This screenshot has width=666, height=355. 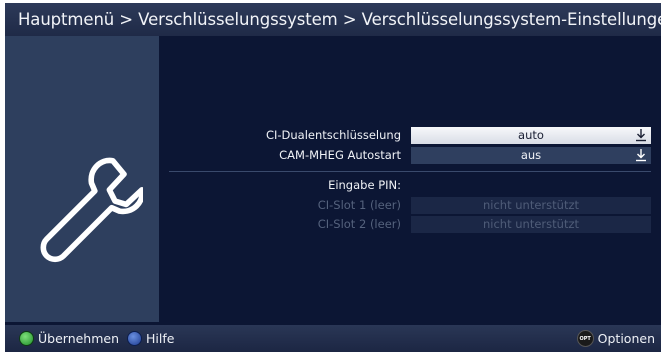 I want to click on accept-button: Übernehmen, so click(x=69, y=338).